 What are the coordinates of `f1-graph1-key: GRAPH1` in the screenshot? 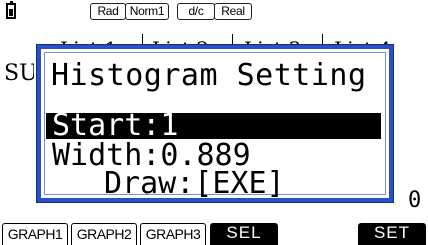 It's located at (35, 234).